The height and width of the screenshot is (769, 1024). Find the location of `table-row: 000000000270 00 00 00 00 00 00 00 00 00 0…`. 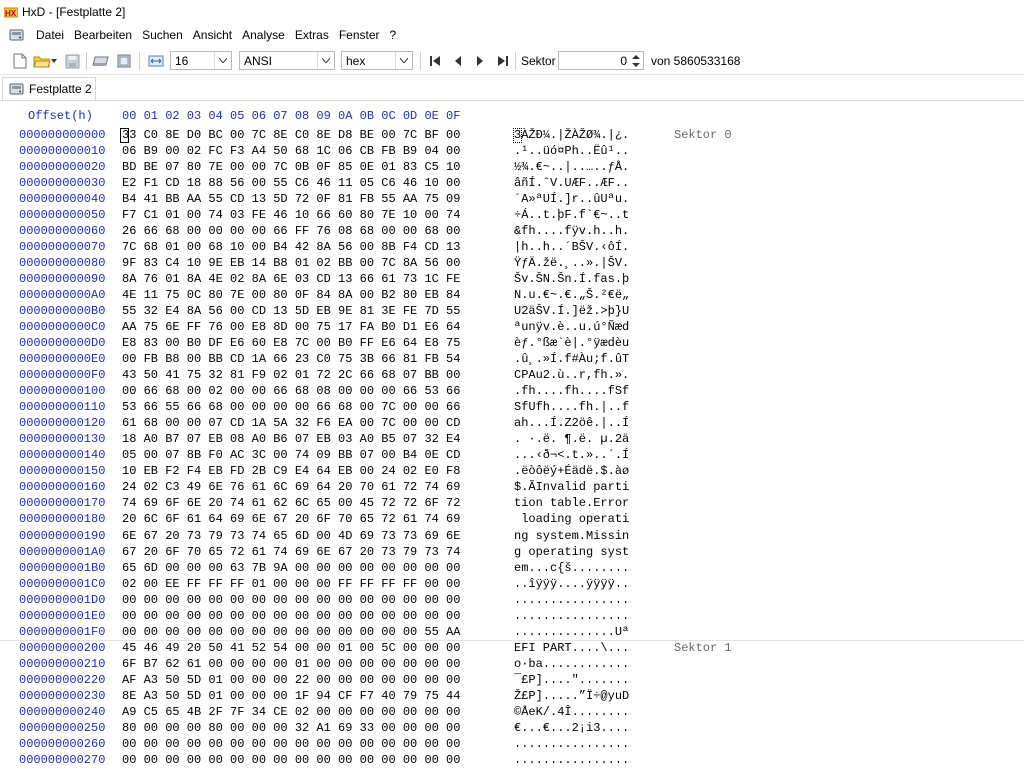

table-row: 000000000270 00 00 00 00 00 00 00 00 00 0… is located at coordinates (512, 761).